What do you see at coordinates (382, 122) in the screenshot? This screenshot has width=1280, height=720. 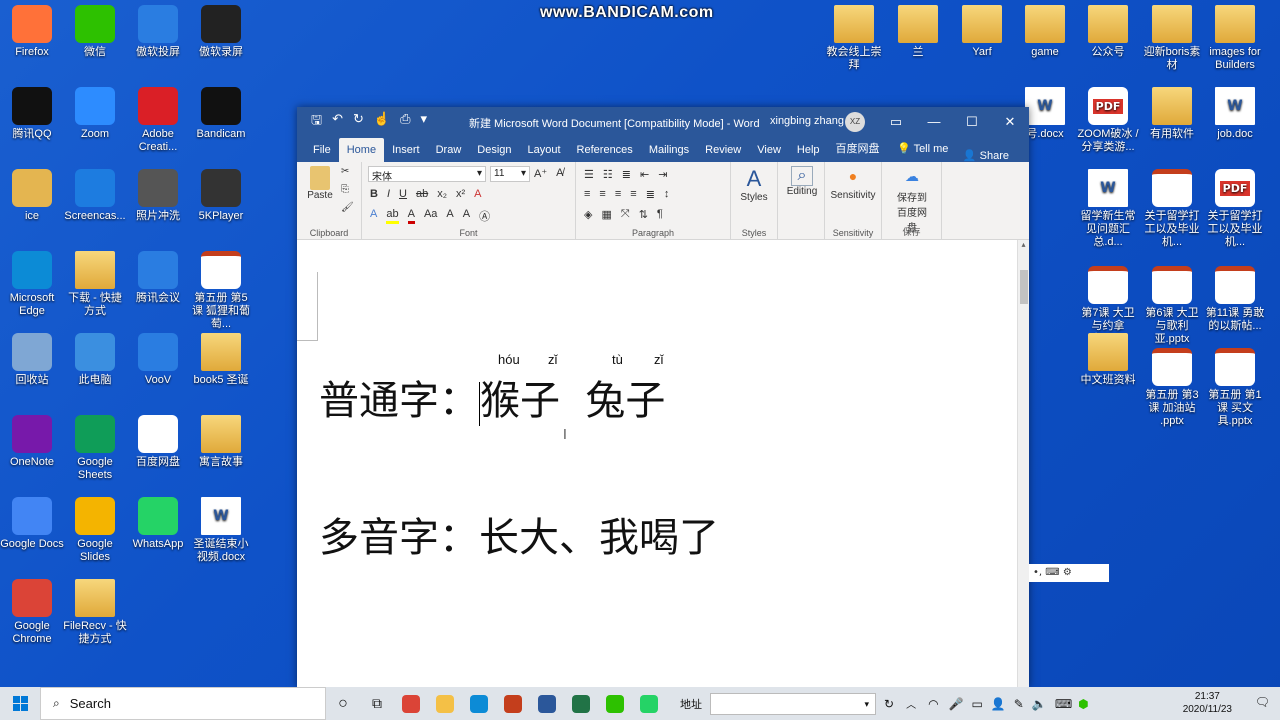 I see `touch-mode-icon: ☝` at bounding box center [382, 122].